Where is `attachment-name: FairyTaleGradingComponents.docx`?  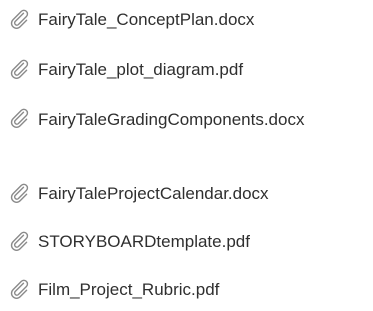 attachment-name: FairyTaleGradingComponents.docx is located at coordinates (171, 119).